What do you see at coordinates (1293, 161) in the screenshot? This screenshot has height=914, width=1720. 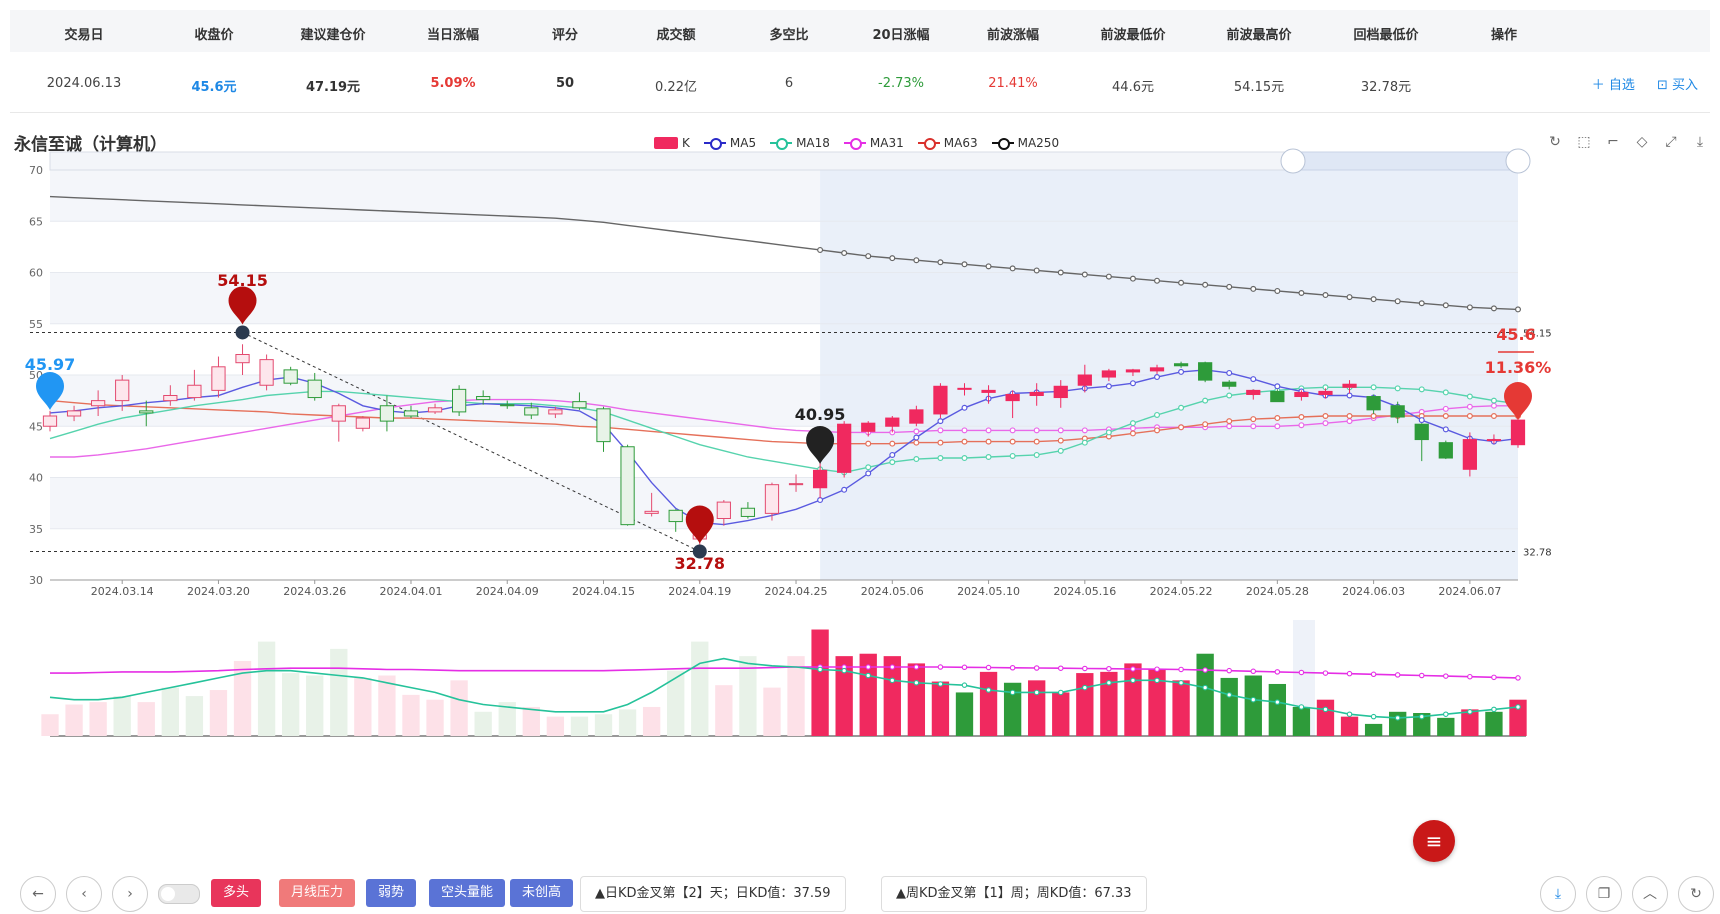 I see `zoom-slider-handle` at bounding box center [1293, 161].